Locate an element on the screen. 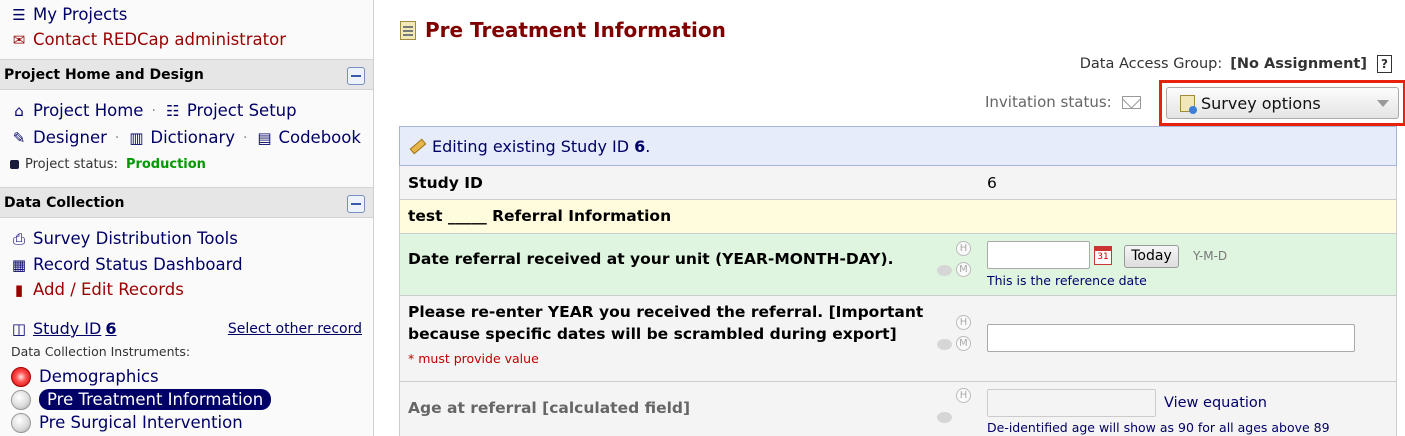 The width and height of the screenshot is (1405, 436). today-button: Today is located at coordinates (1151, 256).